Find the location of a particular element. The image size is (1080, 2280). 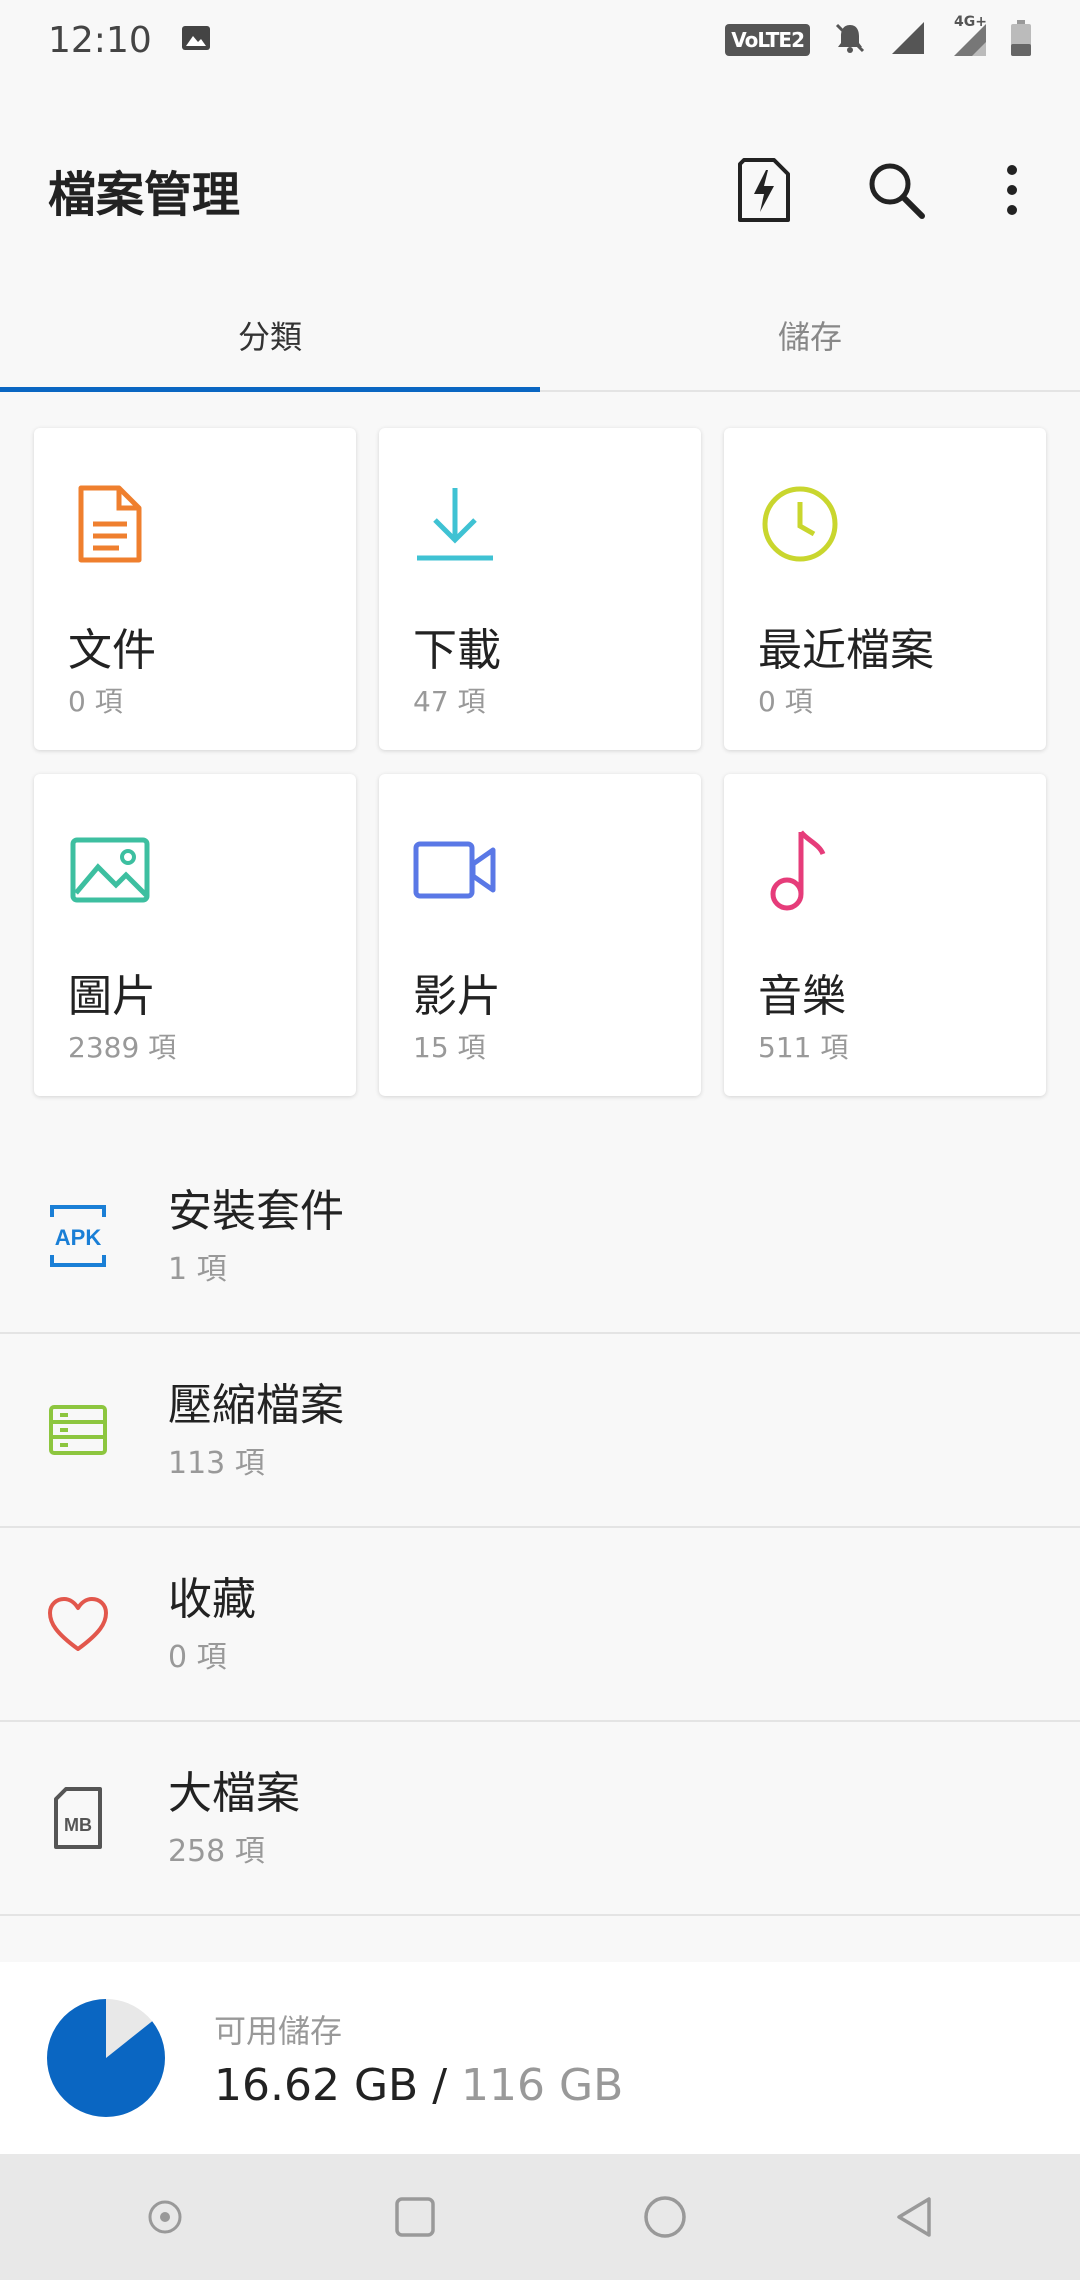

download-icon is located at coordinates (455, 524).